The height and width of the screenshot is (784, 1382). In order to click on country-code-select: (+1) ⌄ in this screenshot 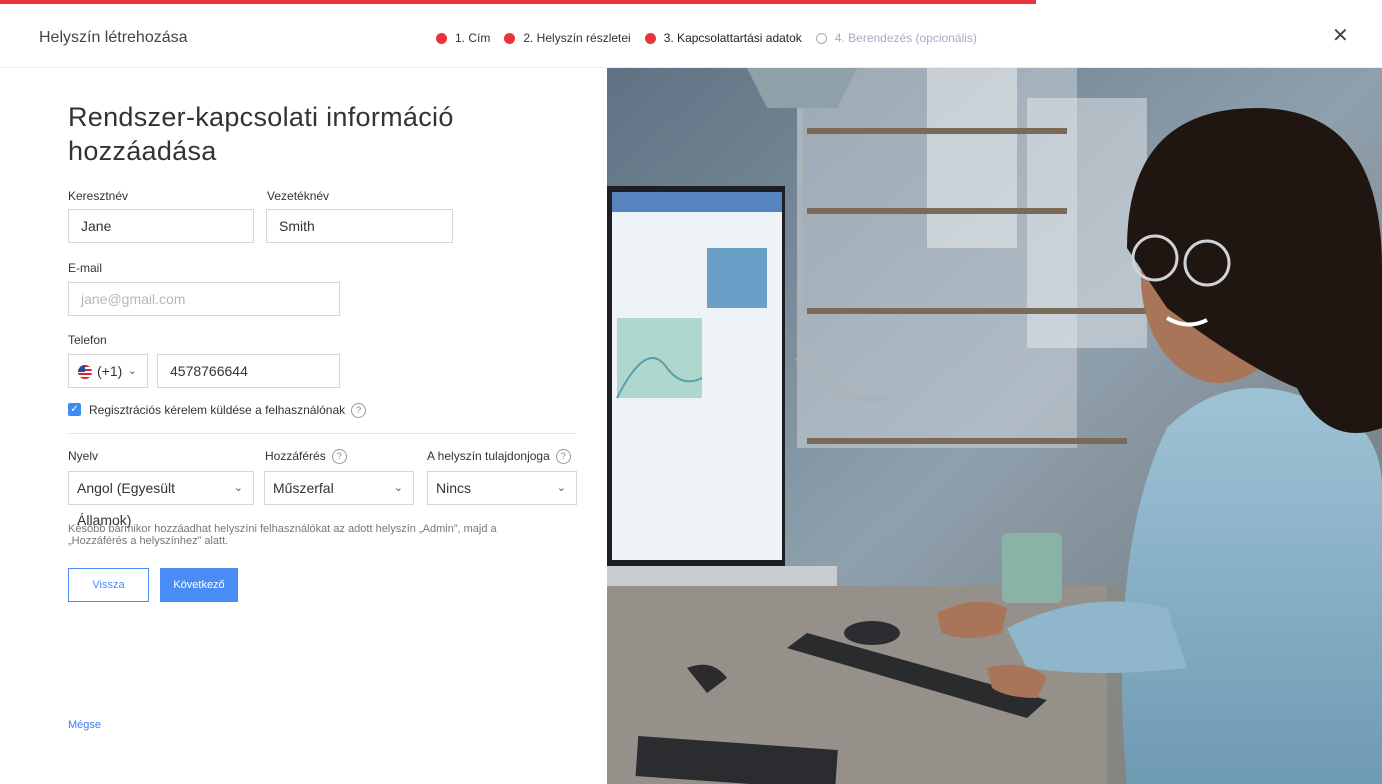, I will do `click(108, 371)`.